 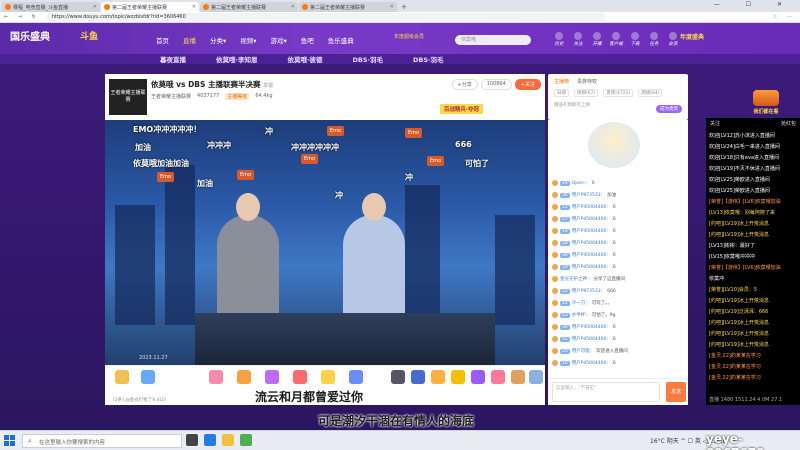 I want to click on edge-icon, so click(x=210, y=440).